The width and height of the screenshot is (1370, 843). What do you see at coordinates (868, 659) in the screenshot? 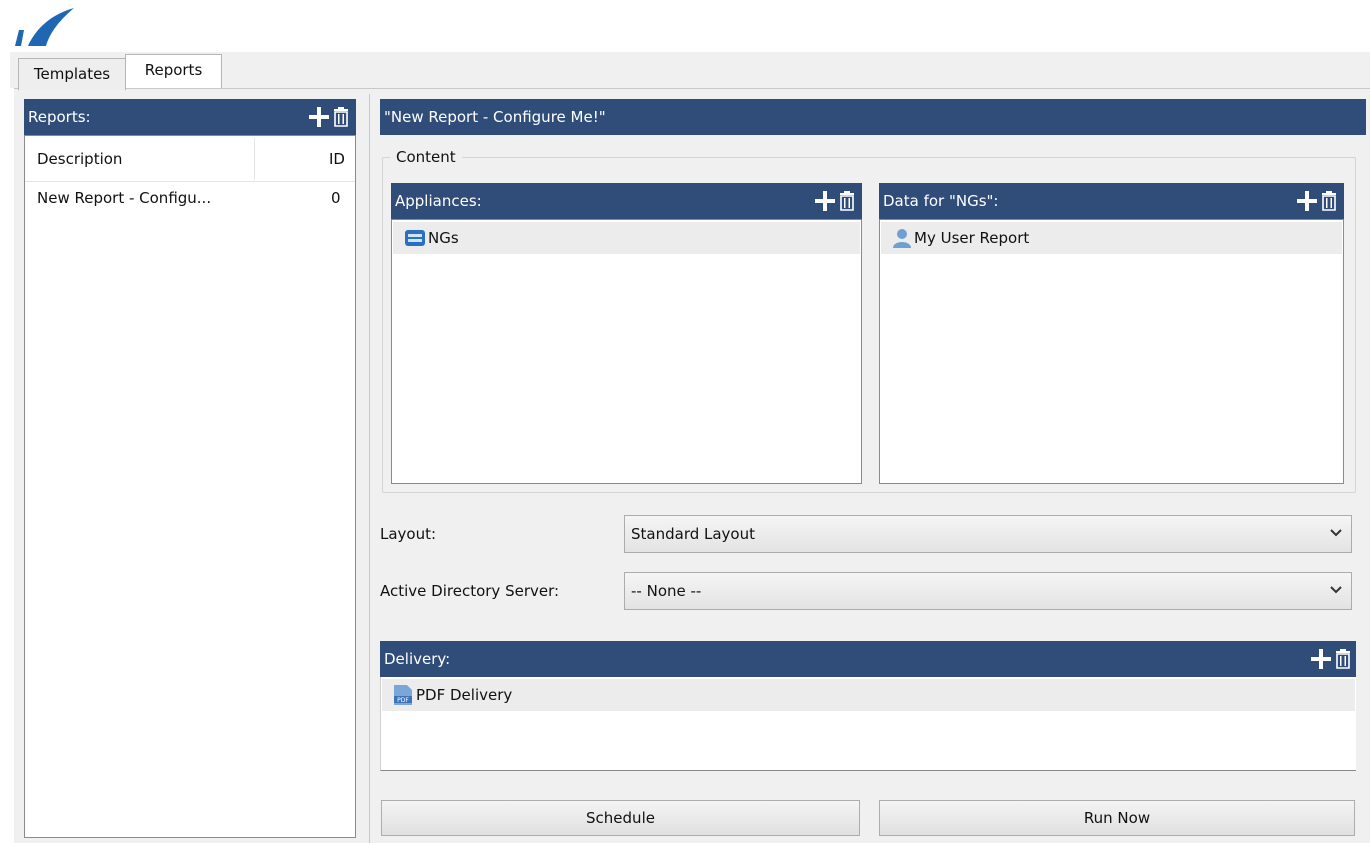
I see `delivery-header: Delivery:` at bounding box center [868, 659].